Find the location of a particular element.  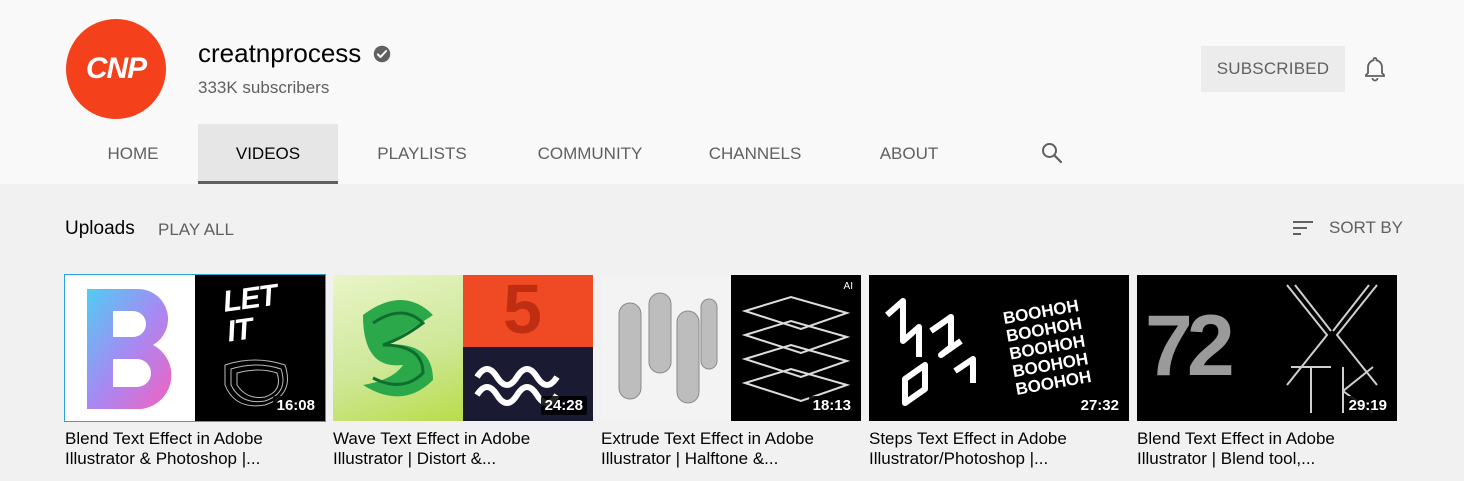

video-thumbnail: AI 18:13 is located at coordinates (731, 348).